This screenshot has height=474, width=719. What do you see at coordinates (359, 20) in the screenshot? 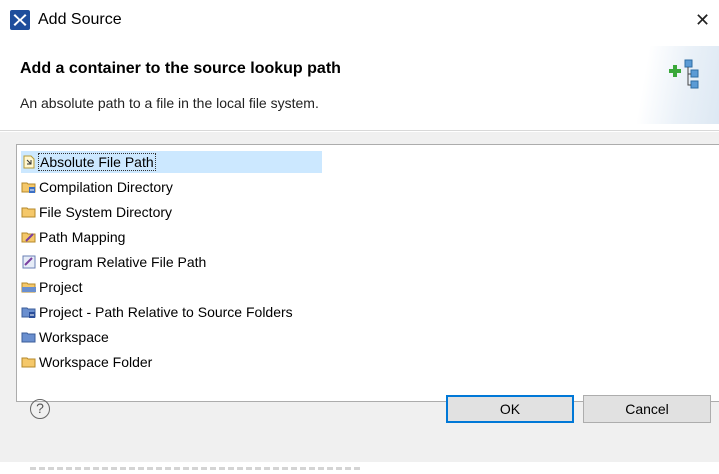
I see `title-bar: Add Source ✕` at bounding box center [359, 20].